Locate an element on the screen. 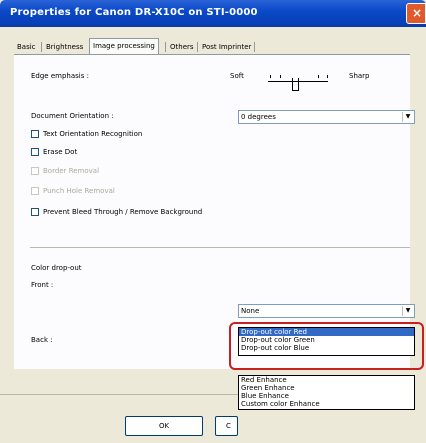  close-button: × is located at coordinates (416, 13).